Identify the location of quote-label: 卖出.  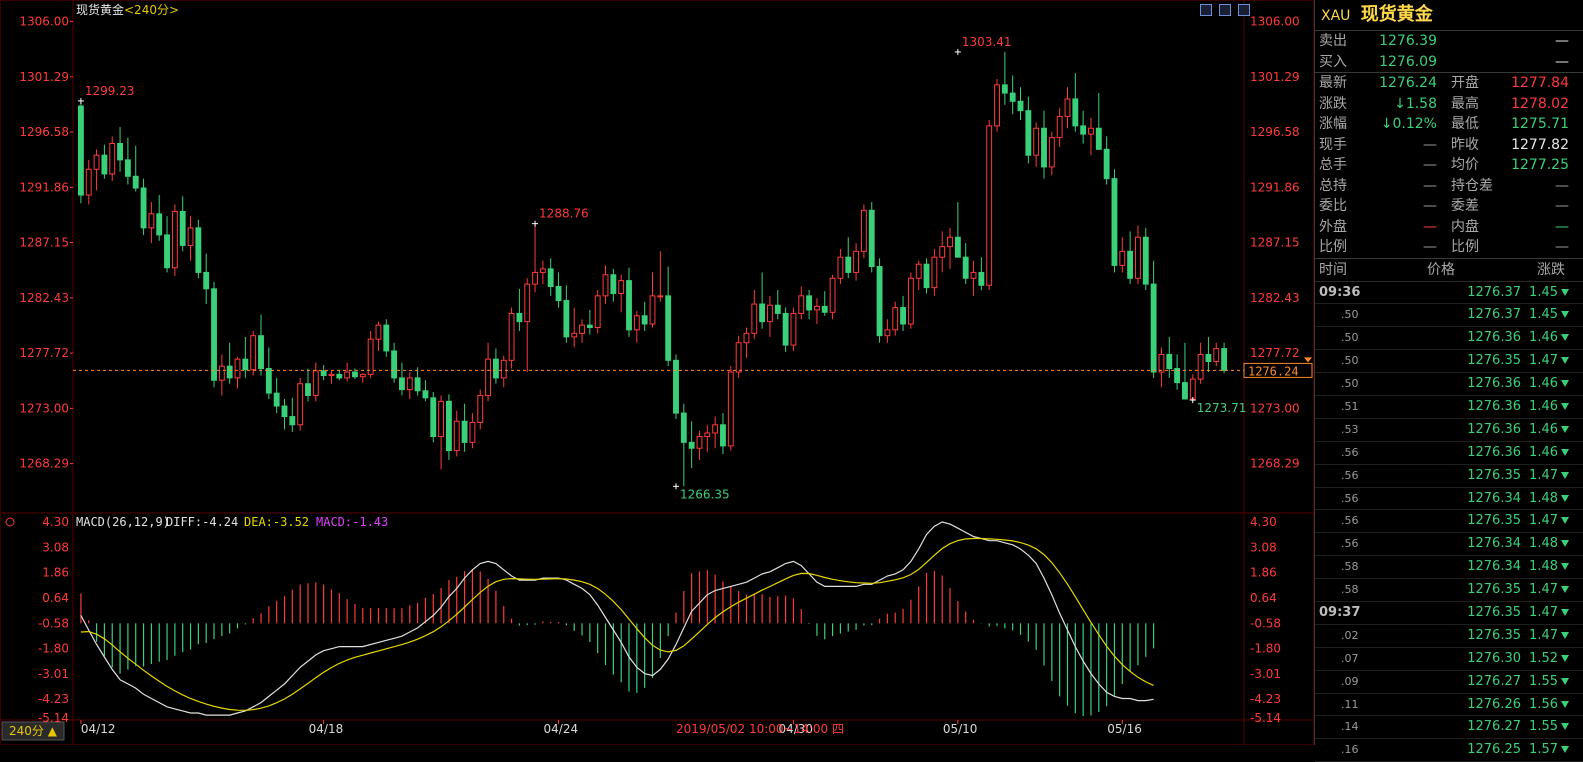
(1333, 41).